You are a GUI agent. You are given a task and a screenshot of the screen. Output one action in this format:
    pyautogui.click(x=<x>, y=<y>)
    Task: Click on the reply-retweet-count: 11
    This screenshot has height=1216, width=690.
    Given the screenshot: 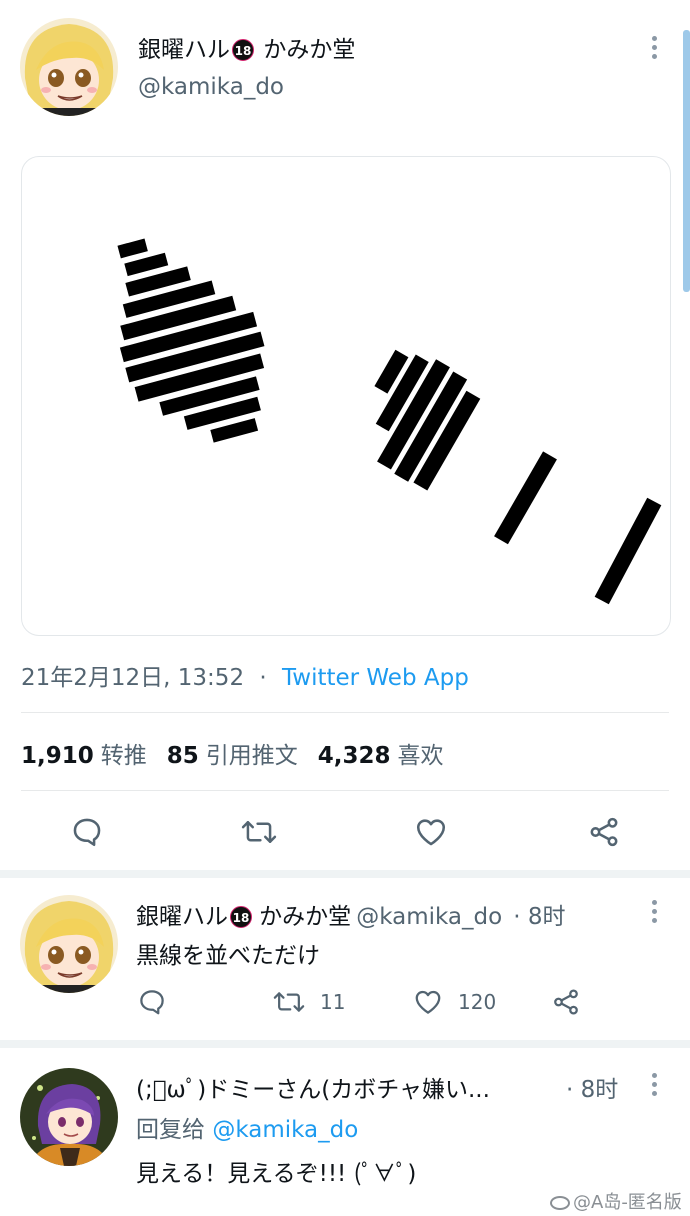 What is the action you would take?
    pyautogui.click(x=332, y=1002)
    